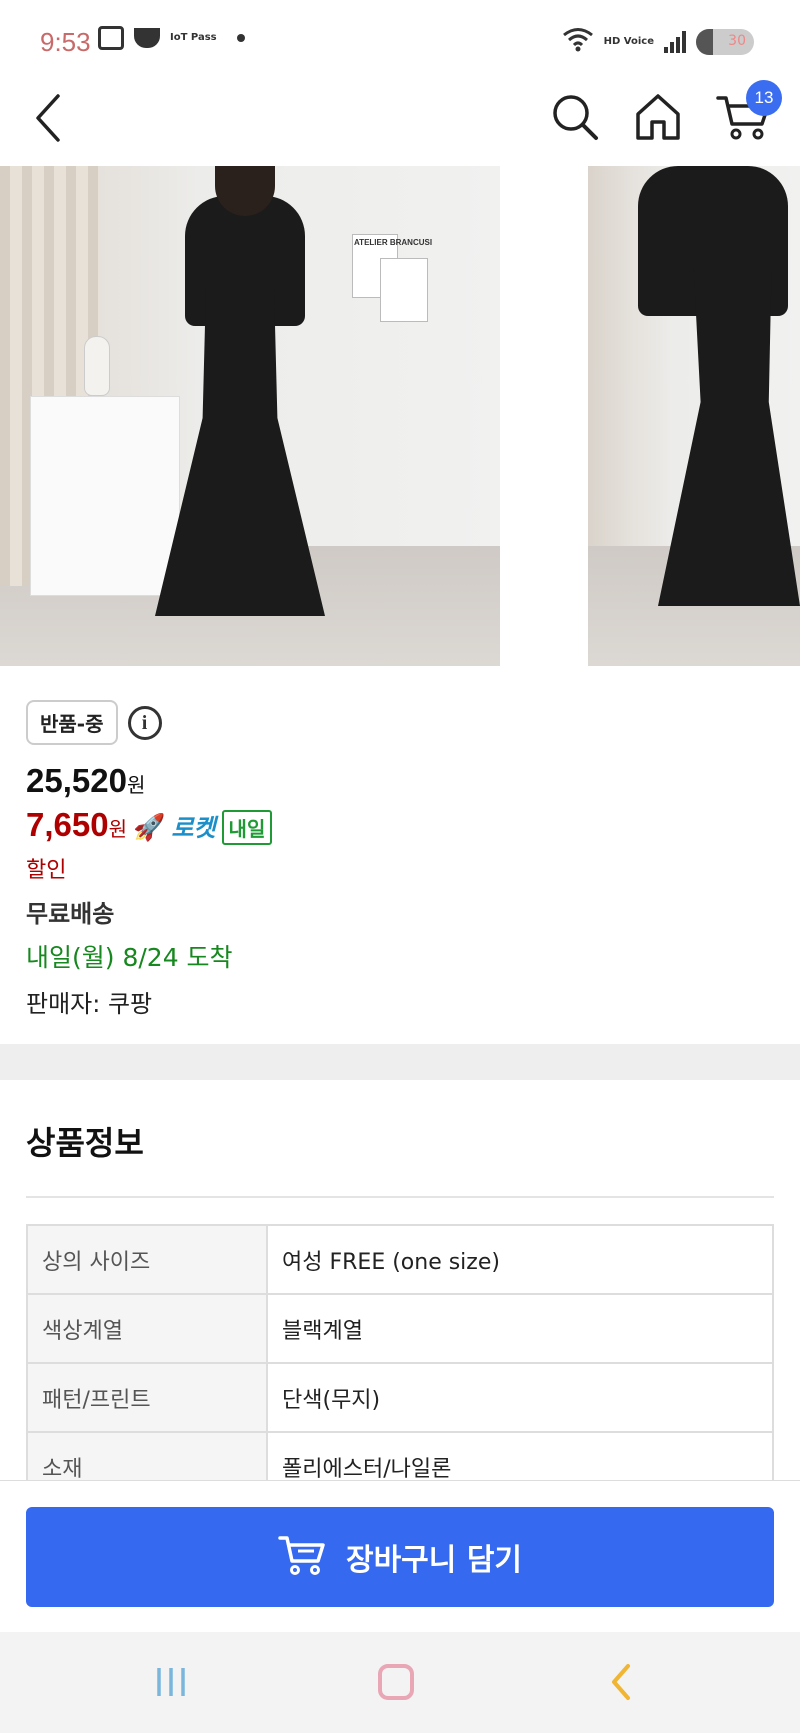  Describe the element at coordinates (147, 1259) in the screenshot. I see `spec-key: 상의 사이즈` at that location.